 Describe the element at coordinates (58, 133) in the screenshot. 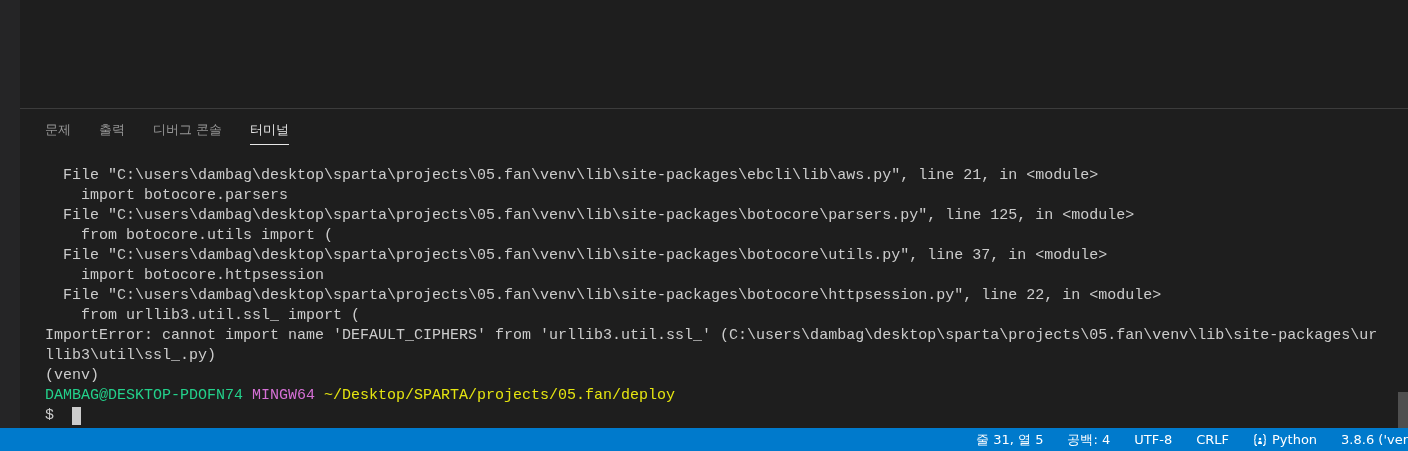

I see `panel-tab: 문제` at that location.